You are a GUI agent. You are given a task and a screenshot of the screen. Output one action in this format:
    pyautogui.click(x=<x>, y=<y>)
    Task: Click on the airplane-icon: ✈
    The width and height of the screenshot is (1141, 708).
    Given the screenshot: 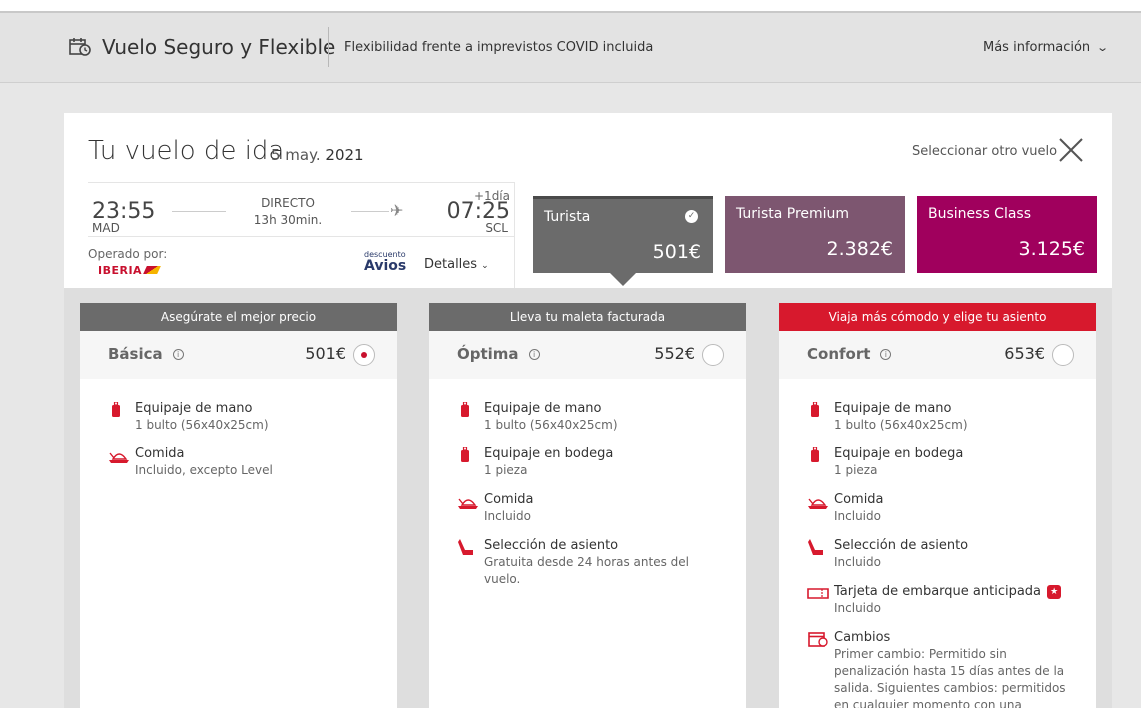 What is the action you would take?
    pyautogui.click(x=397, y=210)
    